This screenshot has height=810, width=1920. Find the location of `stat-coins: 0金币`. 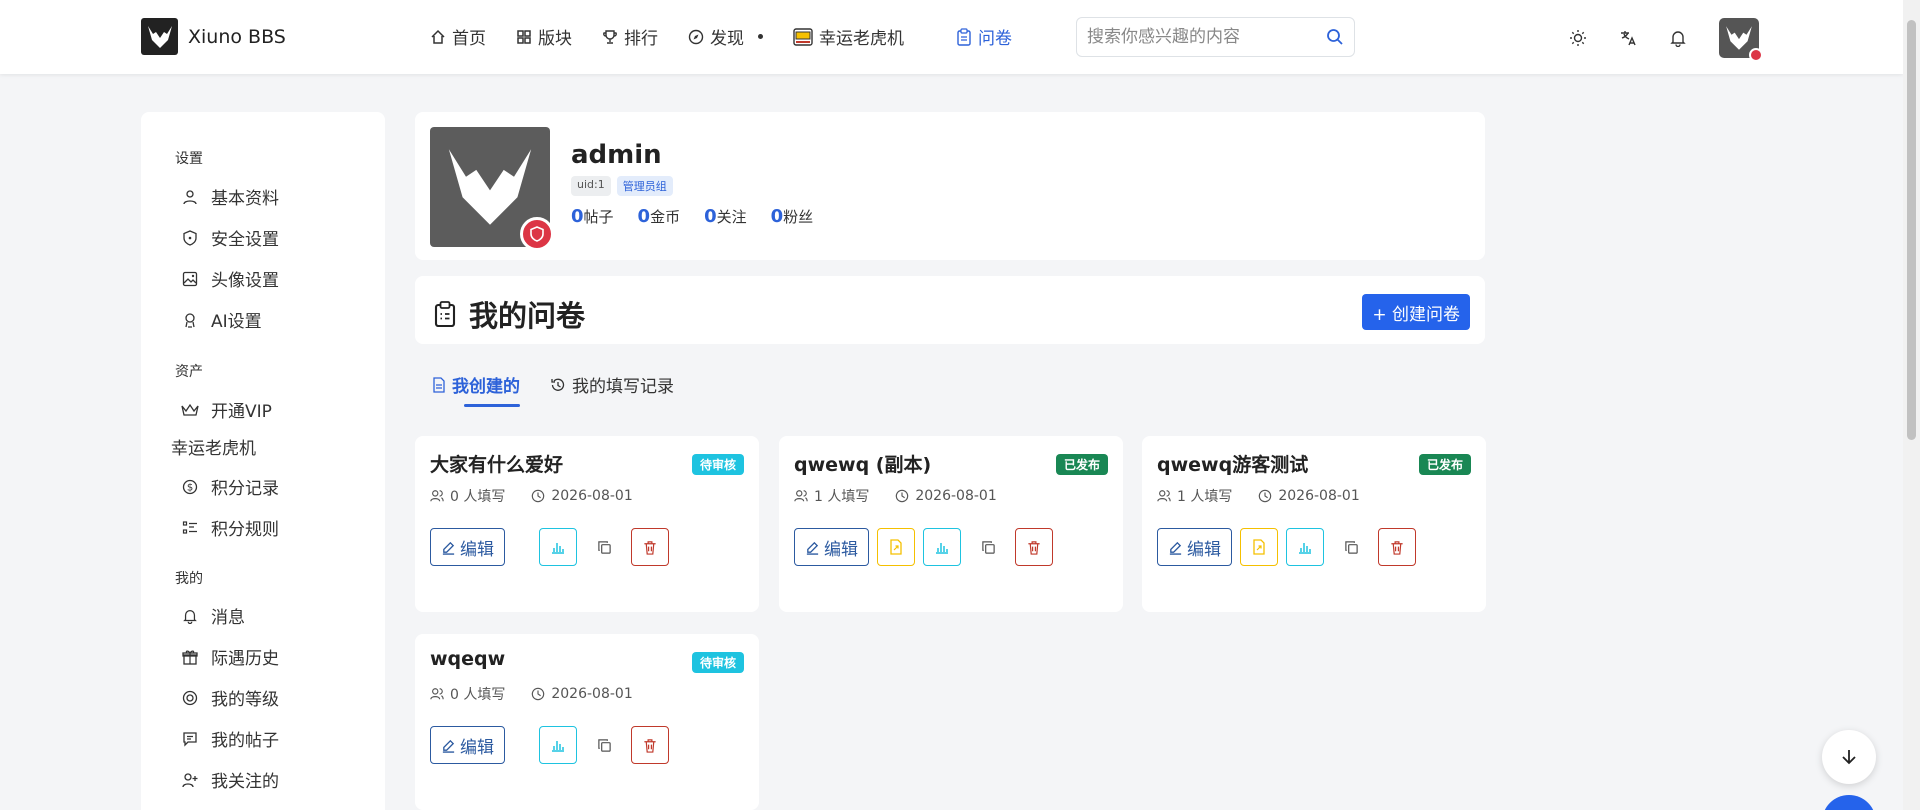

stat-coins: 0金币 is located at coordinates (659, 216).